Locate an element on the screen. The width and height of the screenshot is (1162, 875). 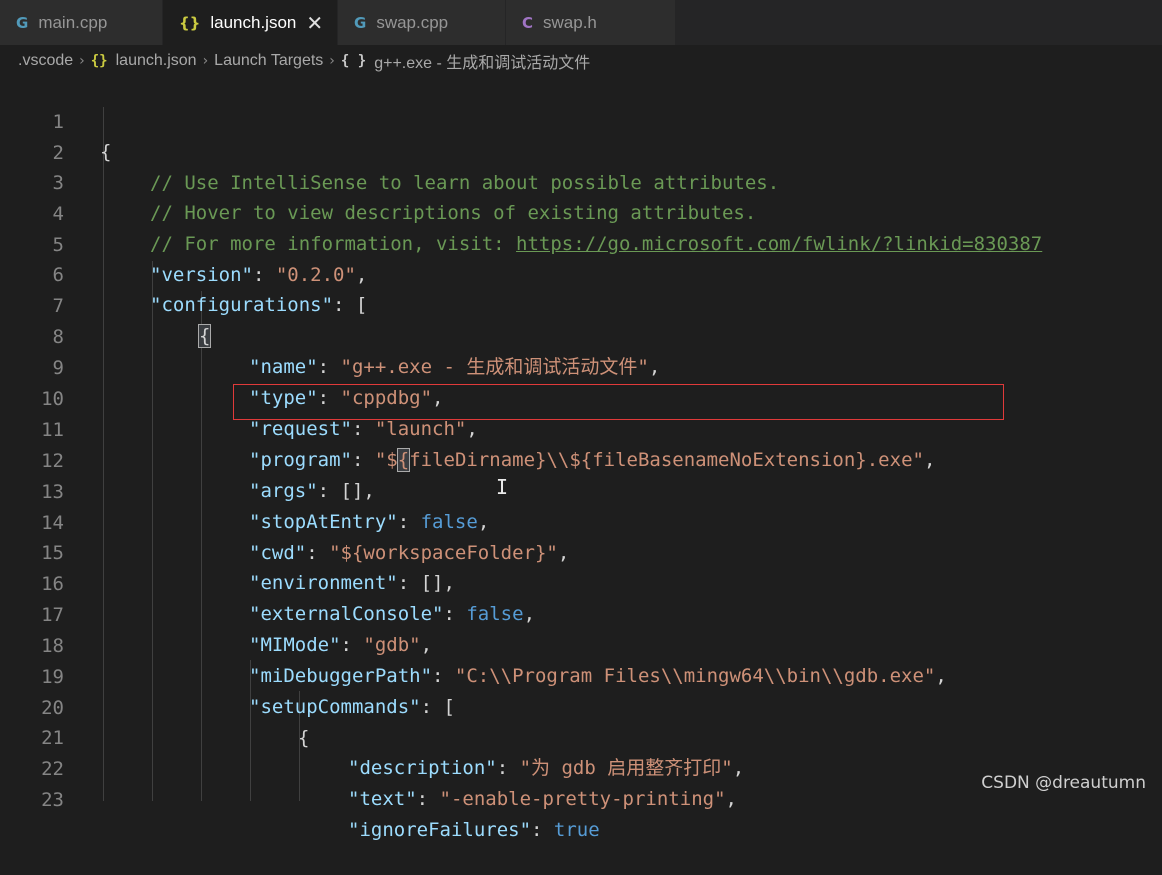
breadcrumb-file: launch.json is located at coordinates (156, 61).